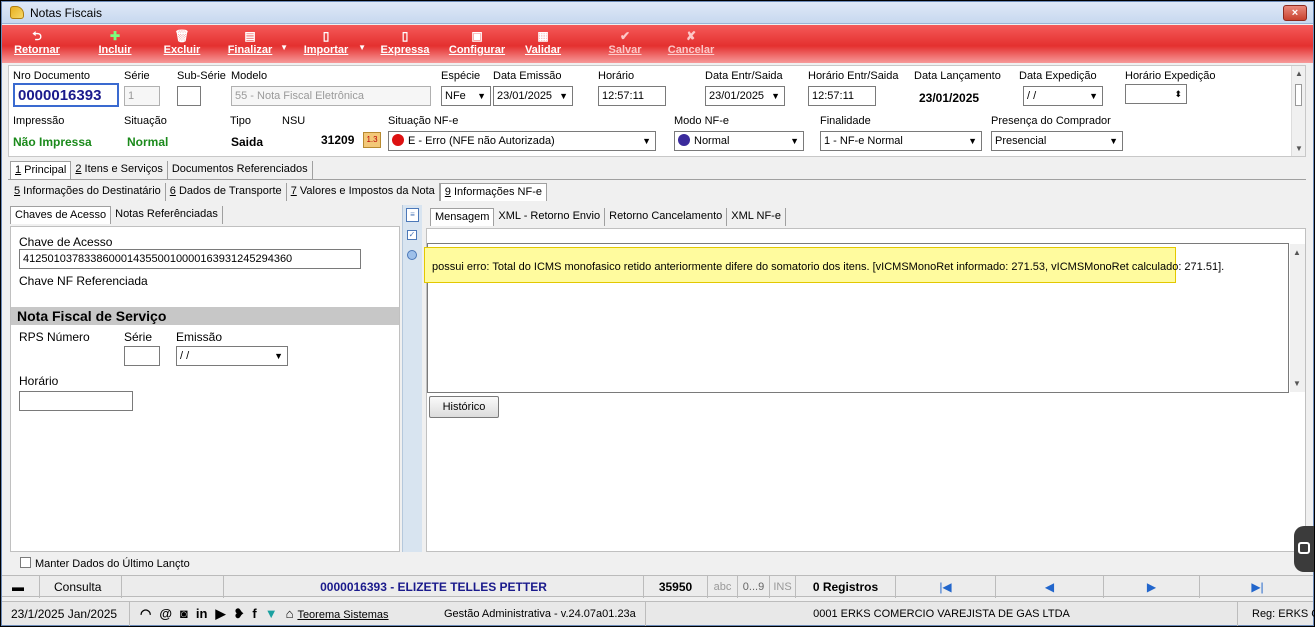 The height and width of the screenshot is (627, 1315). I want to click on manter-dados-checkbox: Manter Dados do Último Lançto, so click(105, 563).